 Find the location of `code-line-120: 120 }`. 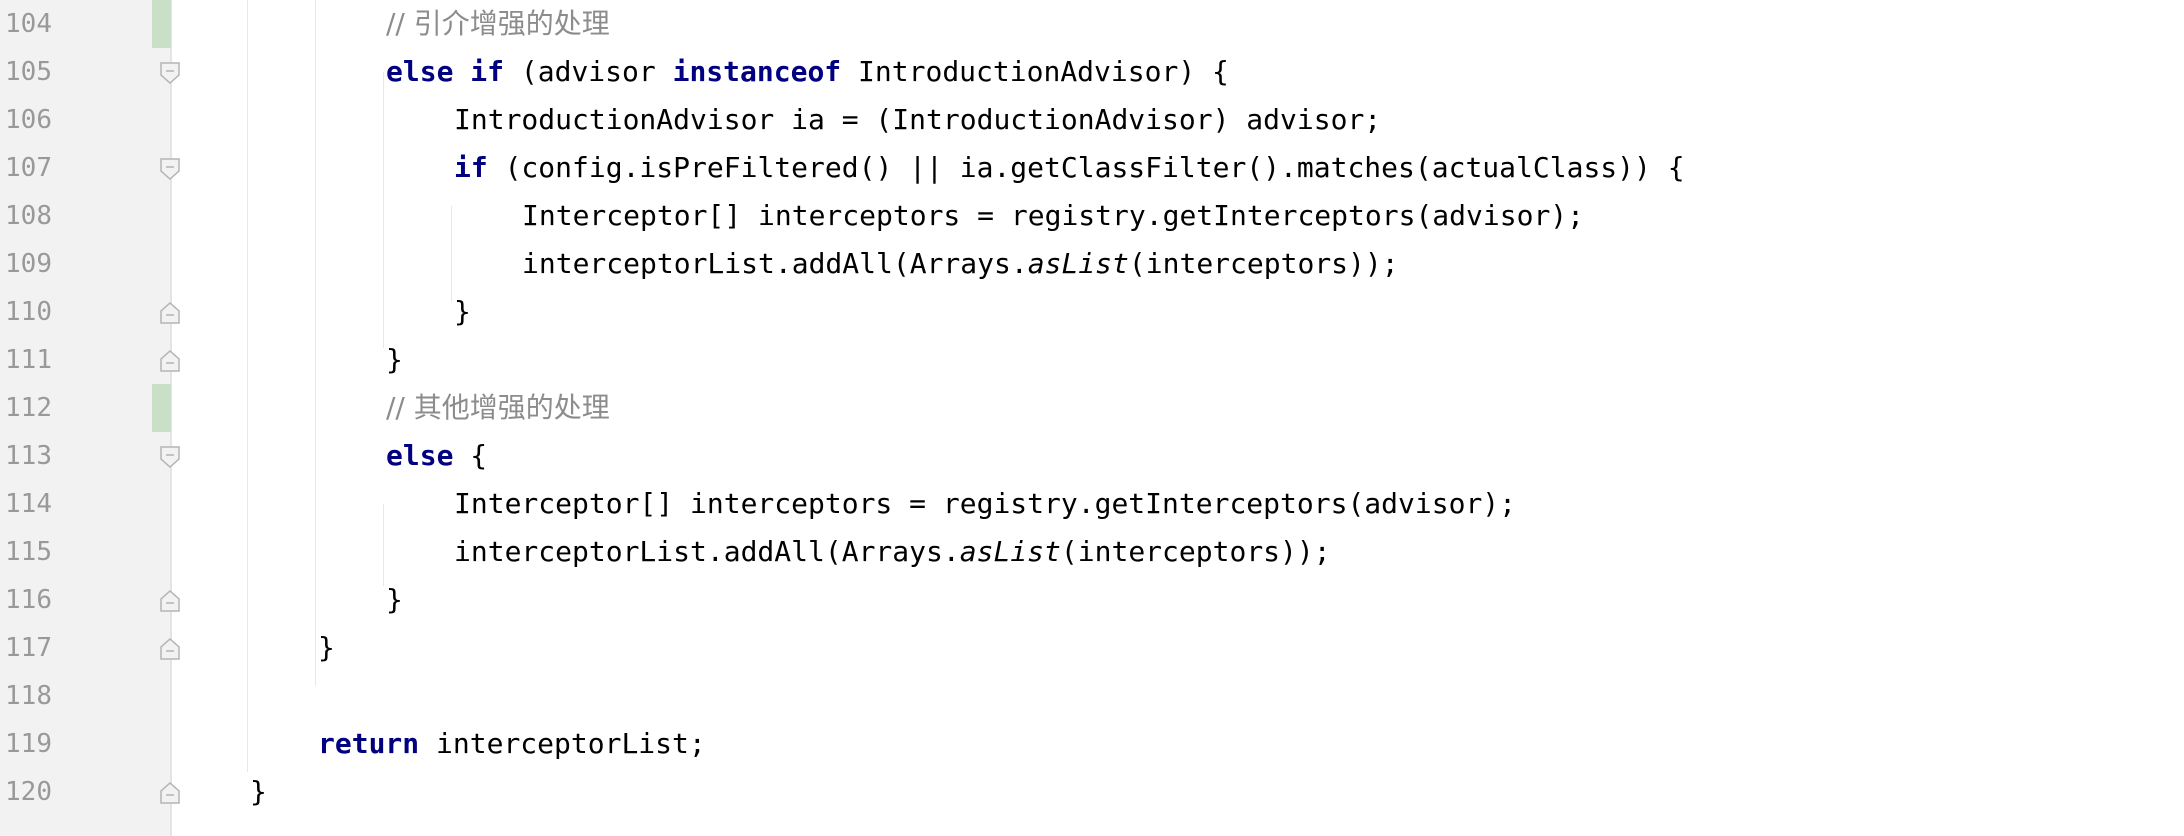

code-line-120: 120 } is located at coordinates (1092, 792).